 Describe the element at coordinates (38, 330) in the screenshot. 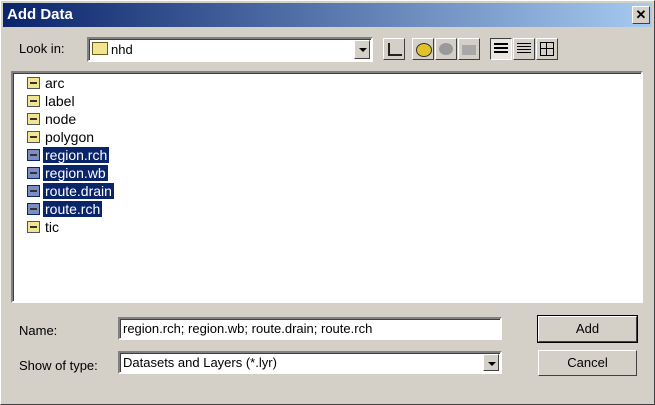

I see `name-label: Name:` at that location.